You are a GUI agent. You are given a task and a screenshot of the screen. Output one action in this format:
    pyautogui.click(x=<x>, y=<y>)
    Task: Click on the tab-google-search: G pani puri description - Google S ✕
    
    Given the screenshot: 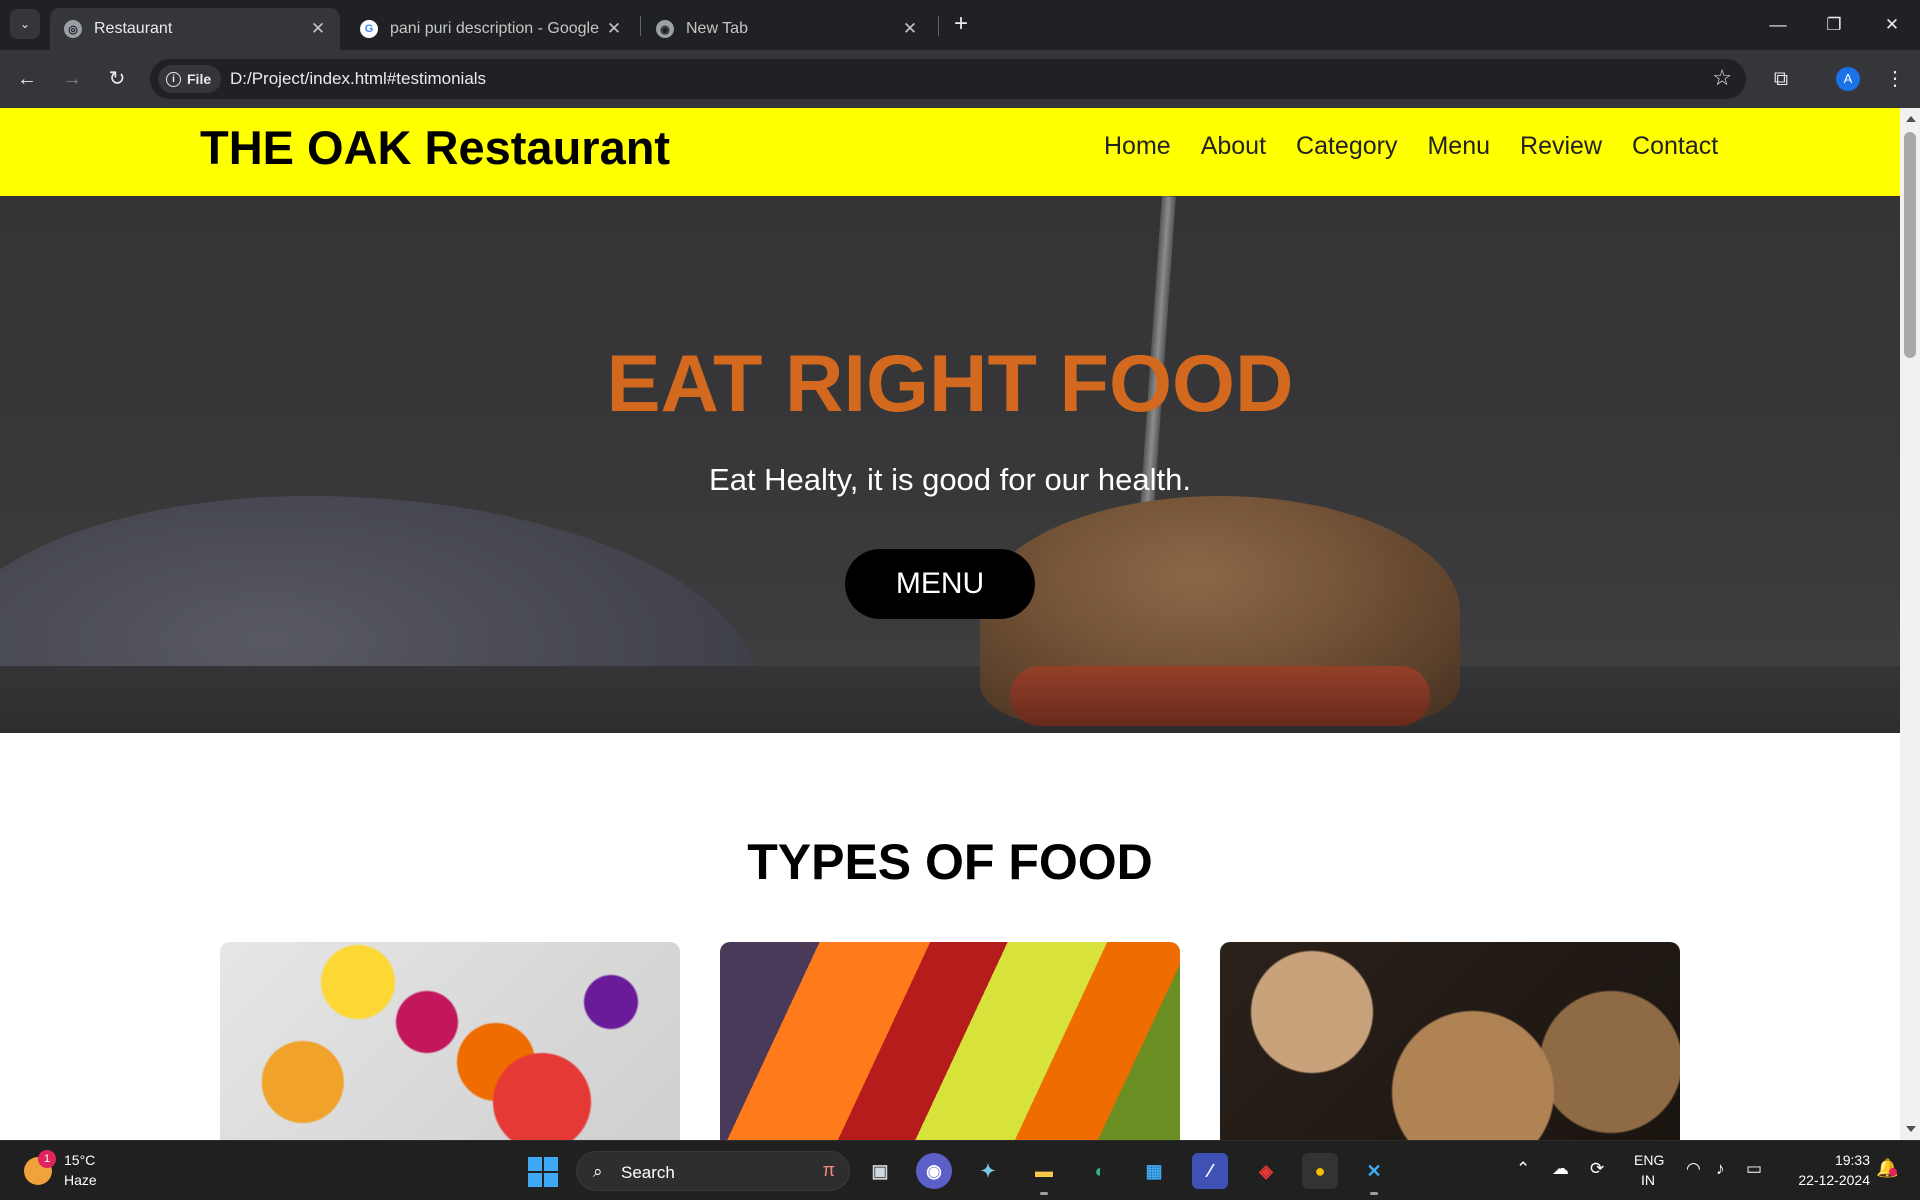 What is the action you would take?
    pyautogui.click(x=491, y=29)
    